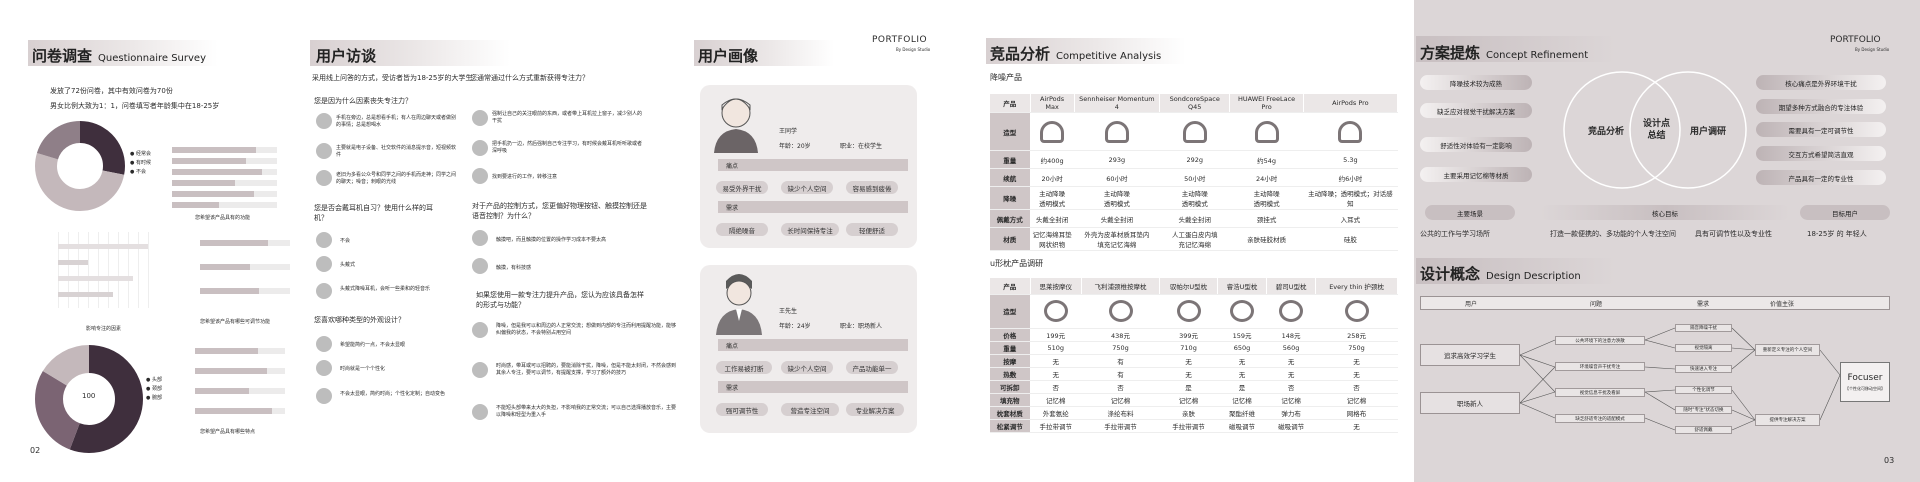 This screenshot has width=1920, height=482. What do you see at coordinates (1782, 304) in the screenshot?
I see `design-header-value: 价值主张` at bounding box center [1782, 304].